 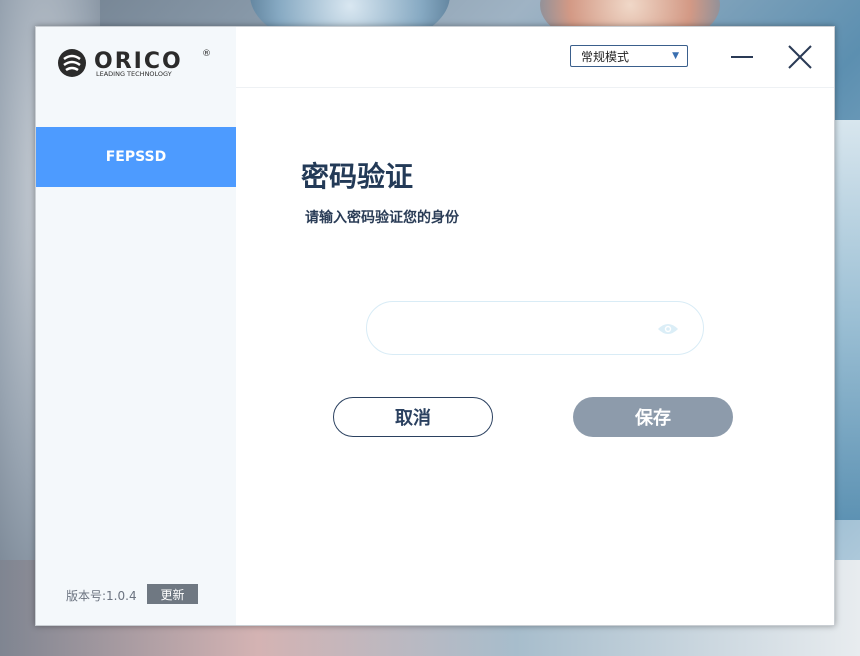 I want to click on update-button: 更新, so click(x=172, y=594).